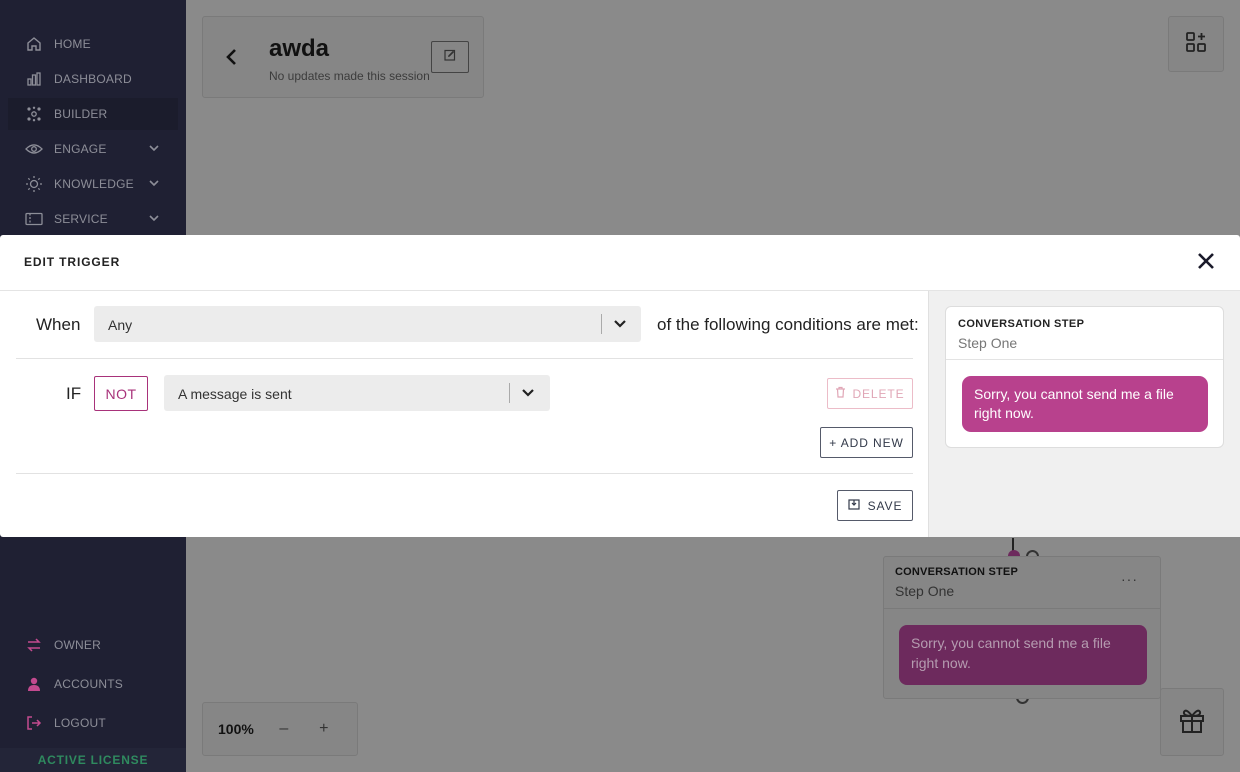  What do you see at coordinates (80, 149) in the screenshot?
I see `sidebar-item-label: ENGAGE` at bounding box center [80, 149].